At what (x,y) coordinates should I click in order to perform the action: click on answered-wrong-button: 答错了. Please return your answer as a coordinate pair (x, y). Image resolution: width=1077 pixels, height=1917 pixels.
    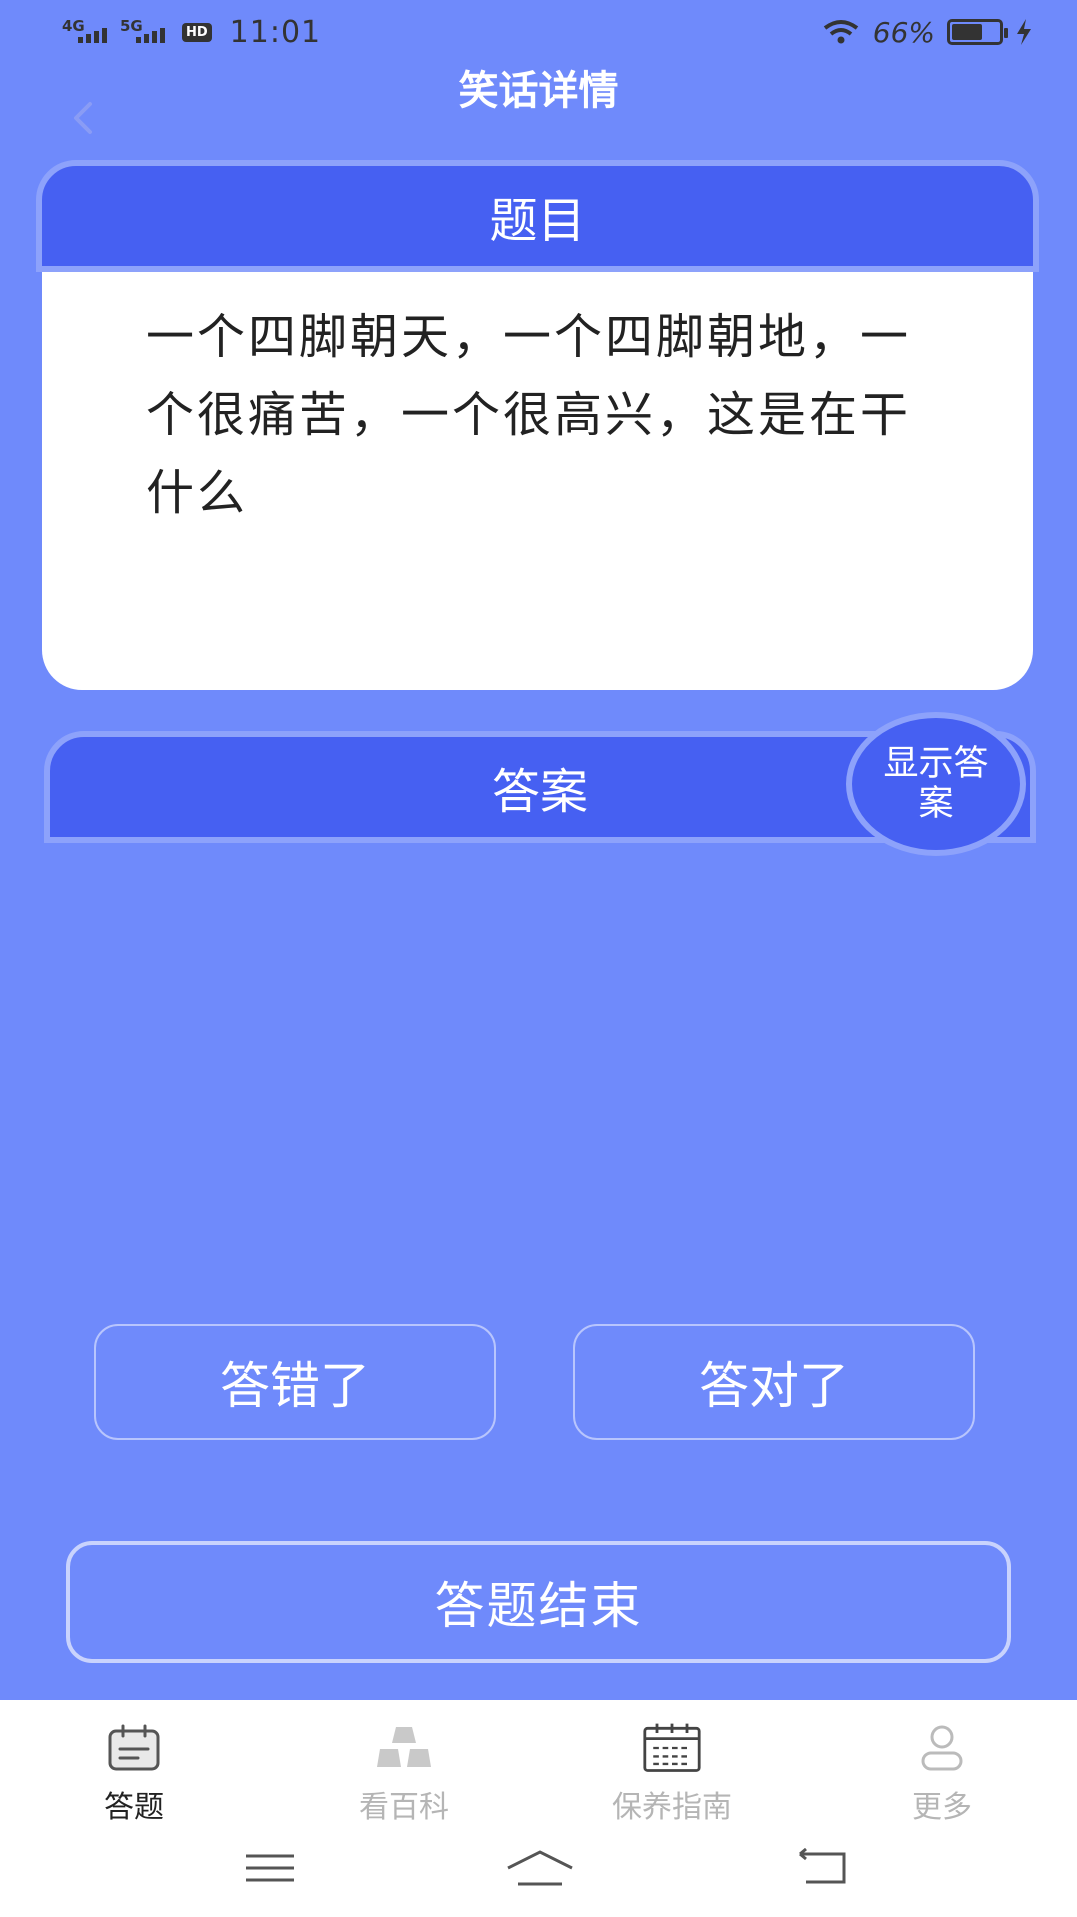
    Looking at the image, I should click on (295, 1382).